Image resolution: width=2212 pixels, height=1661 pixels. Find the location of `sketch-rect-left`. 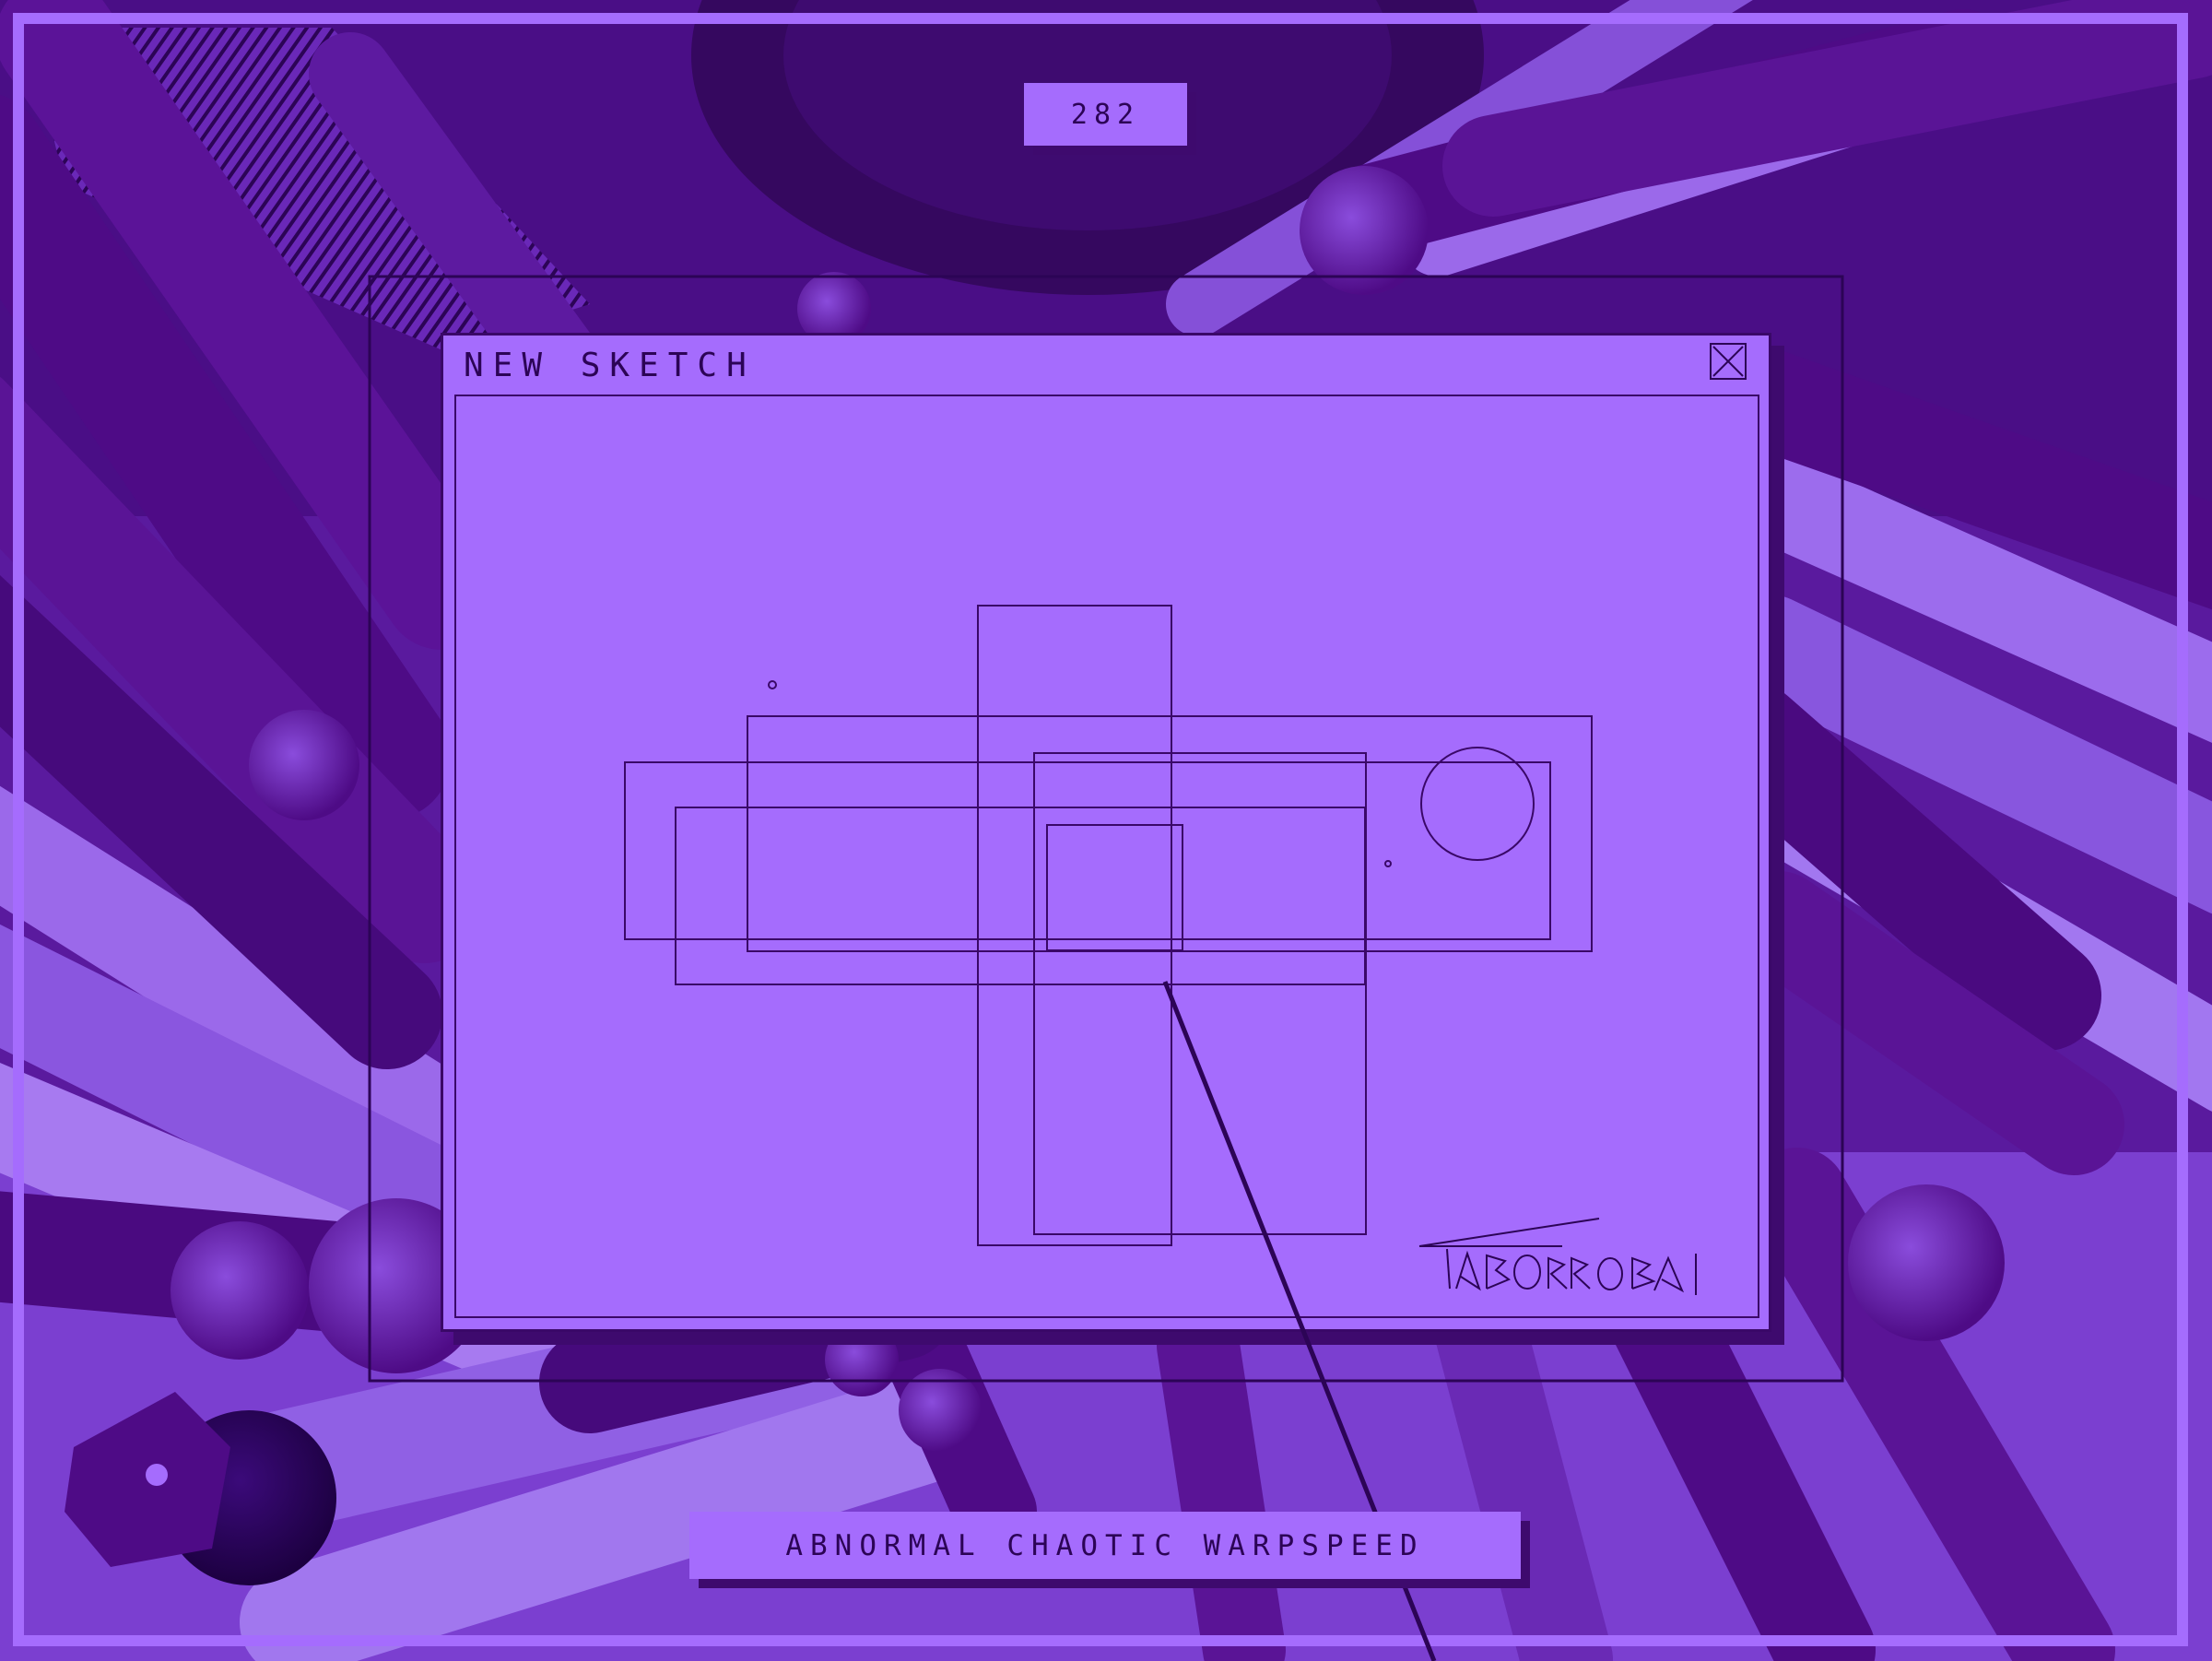

sketch-rect-left is located at coordinates (1020, 896).